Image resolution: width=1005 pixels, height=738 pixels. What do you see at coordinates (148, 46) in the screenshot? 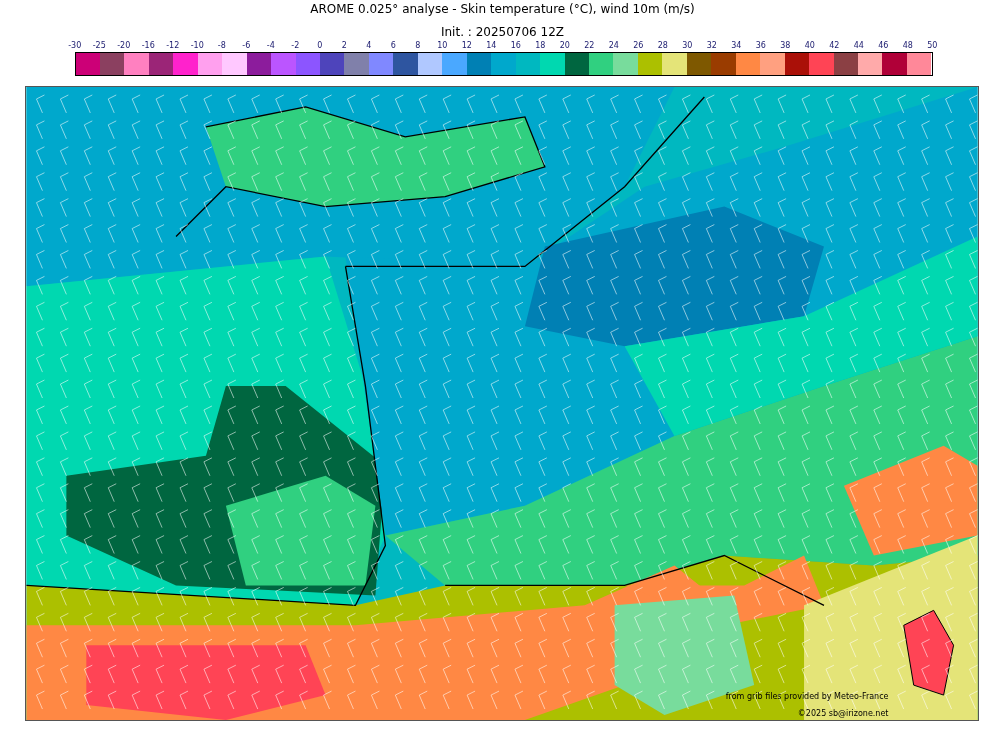
I see `legend-tick-label: -16` at bounding box center [148, 46].